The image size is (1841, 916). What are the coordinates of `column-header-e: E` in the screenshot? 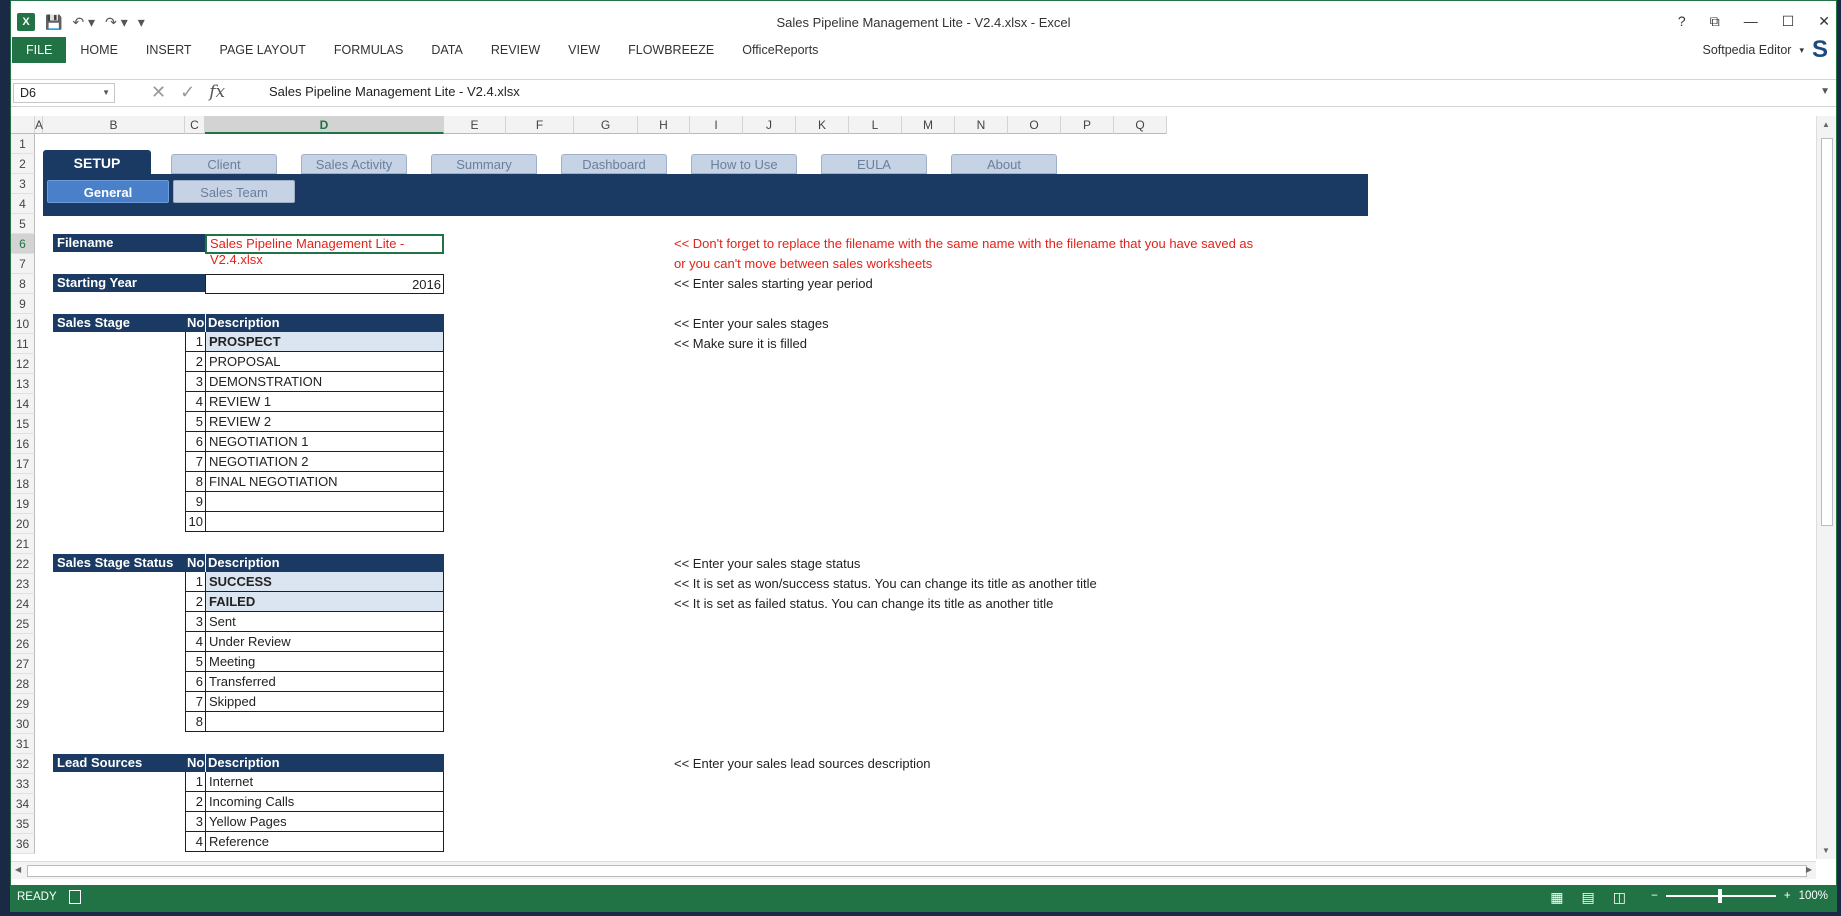 It's located at (475, 125).